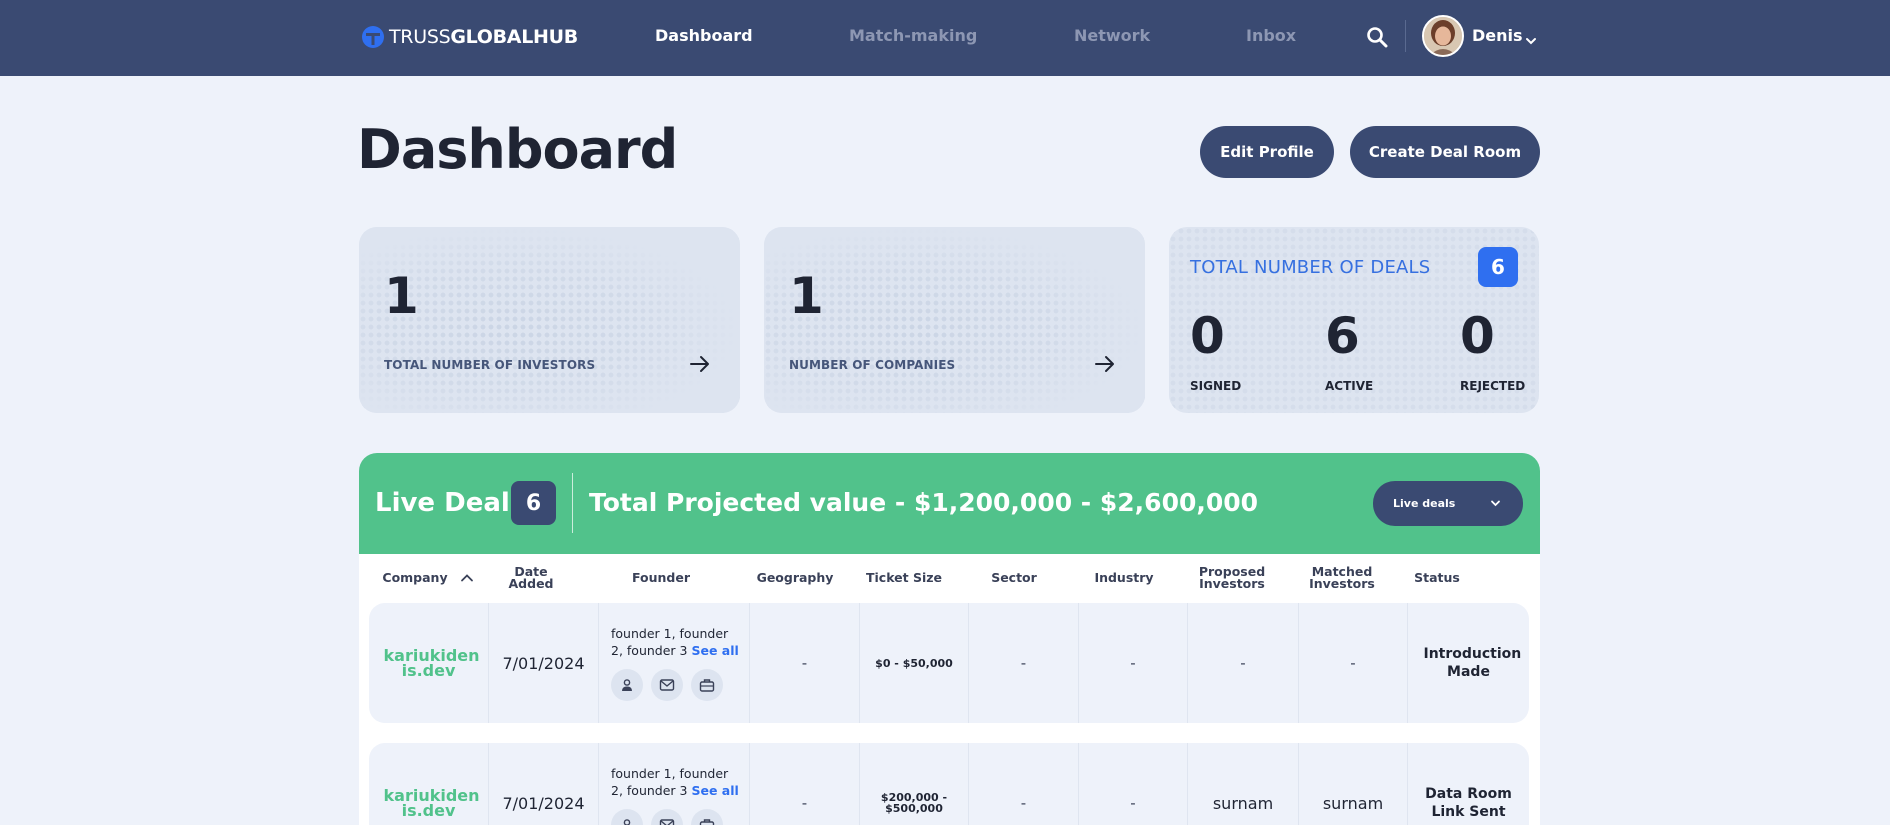 This screenshot has height=825, width=1890. I want to click on sort-ascending-icon, so click(467, 578).